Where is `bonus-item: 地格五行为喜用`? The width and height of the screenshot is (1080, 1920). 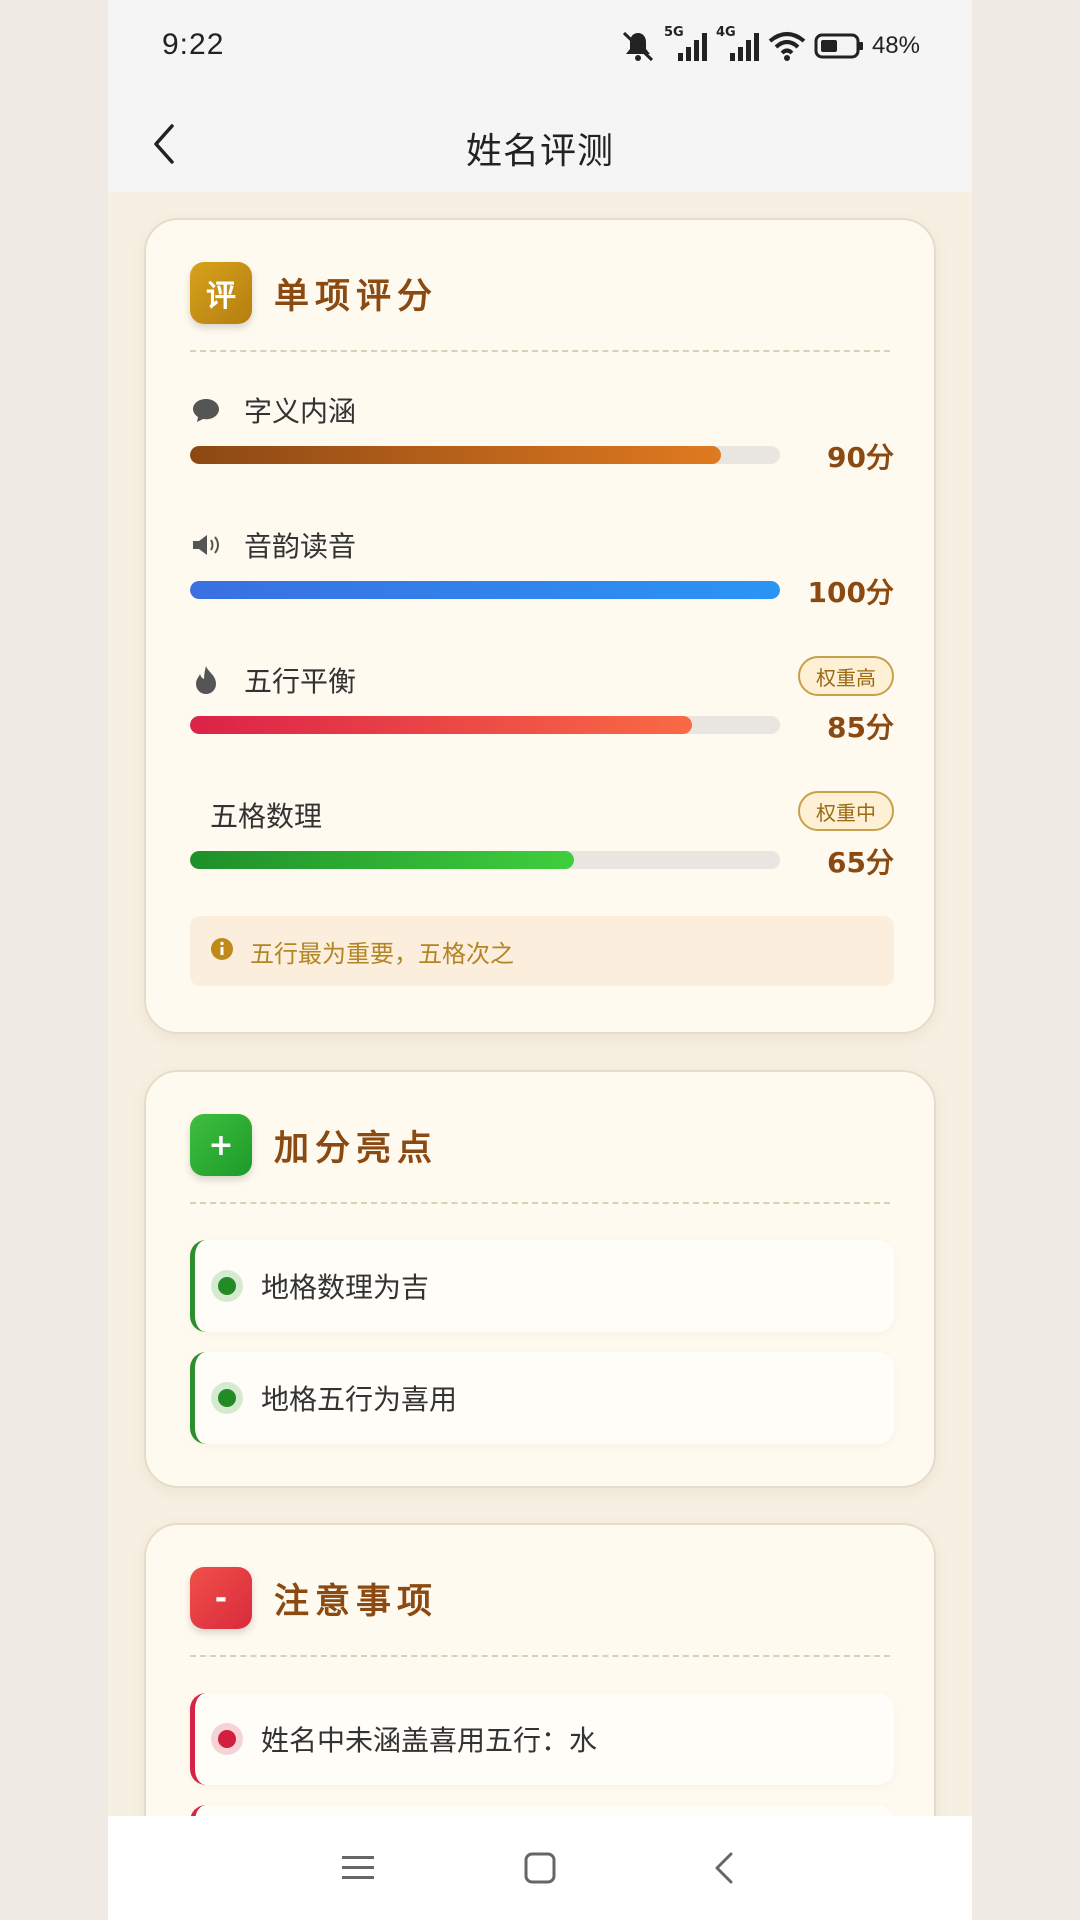
bonus-item: 地格五行为喜用 is located at coordinates (542, 1398).